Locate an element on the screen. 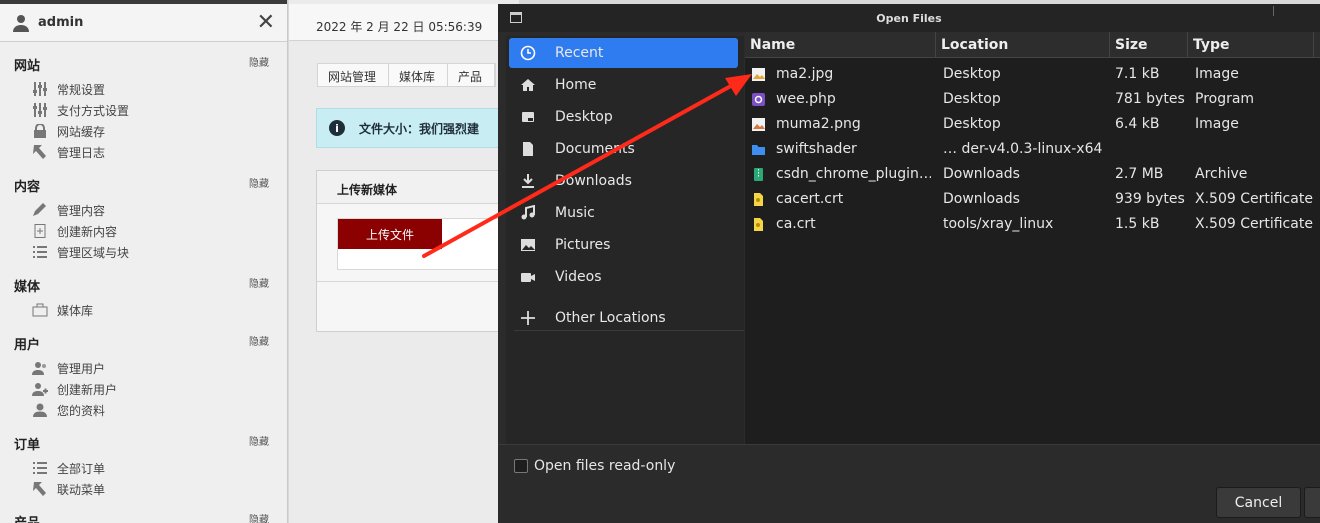  breadcrumb-site-admin: 网站管理 is located at coordinates (354, 75).